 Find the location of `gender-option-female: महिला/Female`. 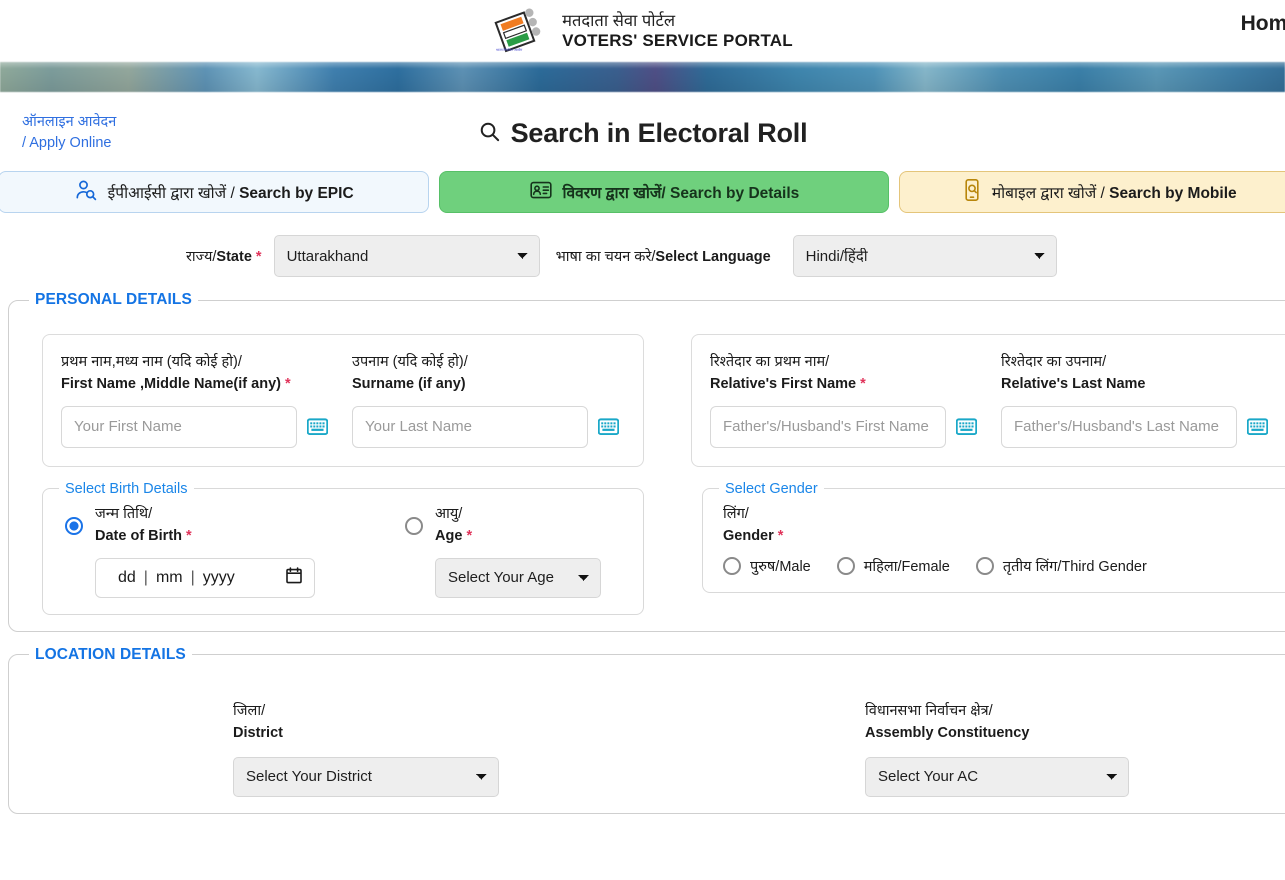

gender-option-female: महिला/Female is located at coordinates (893, 566).